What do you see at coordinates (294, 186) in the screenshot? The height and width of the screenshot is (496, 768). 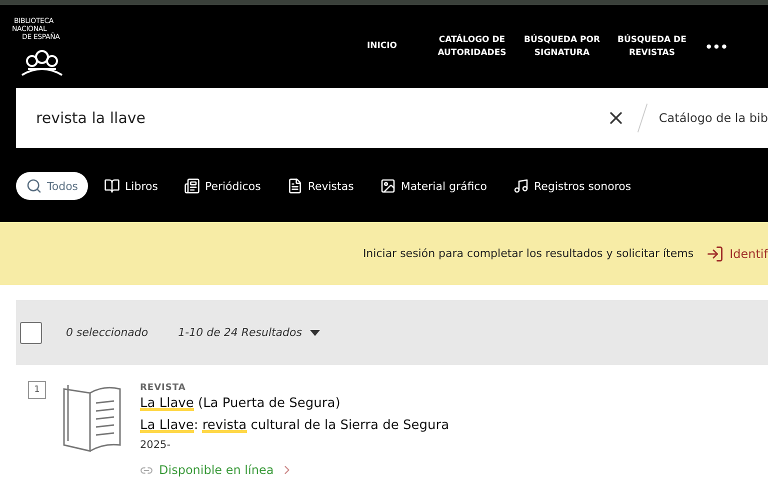 I see `document-icon` at bounding box center [294, 186].